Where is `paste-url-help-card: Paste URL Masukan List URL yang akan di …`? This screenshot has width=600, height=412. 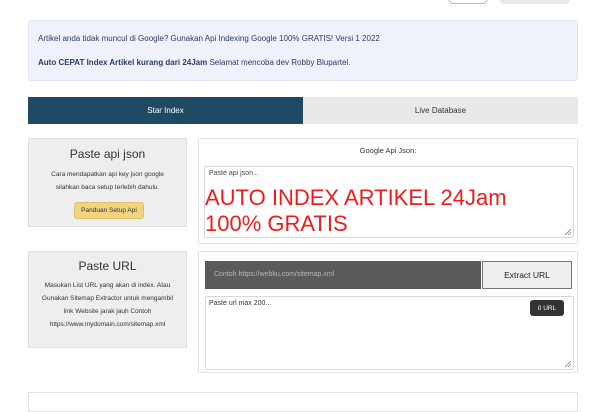 paste-url-help-card: Paste URL Masukan List URL yang akan di … is located at coordinates (107, 299).